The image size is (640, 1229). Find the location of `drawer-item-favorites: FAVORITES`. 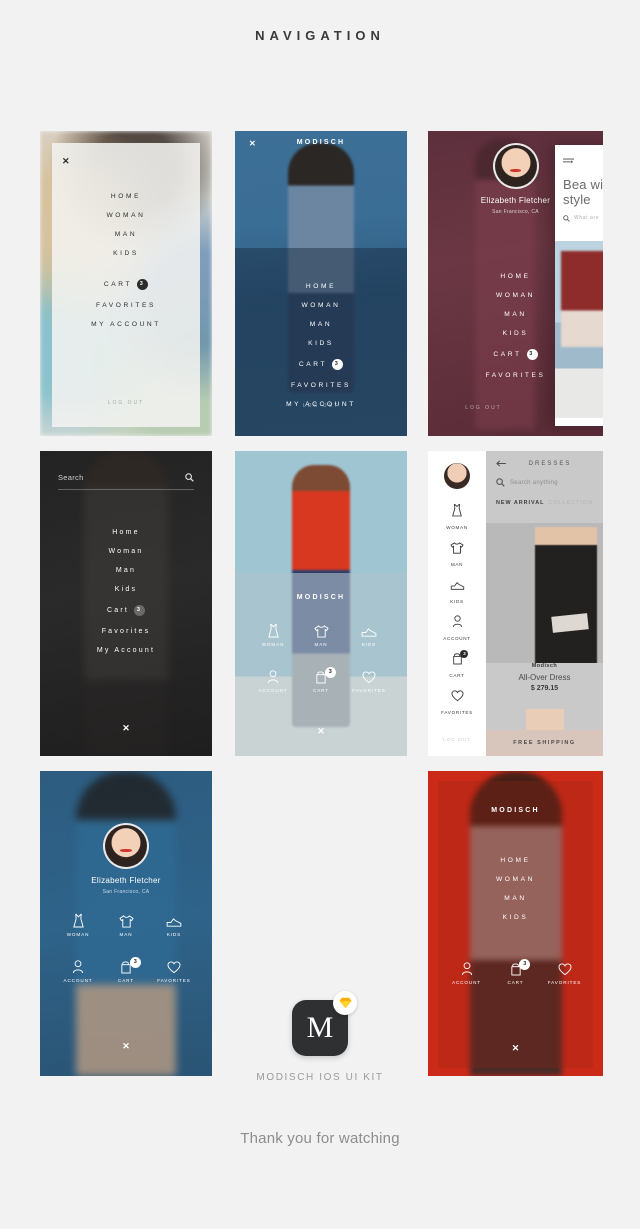

drawer-item-favorites: FAVORITES is located at coordinates (457, 702).